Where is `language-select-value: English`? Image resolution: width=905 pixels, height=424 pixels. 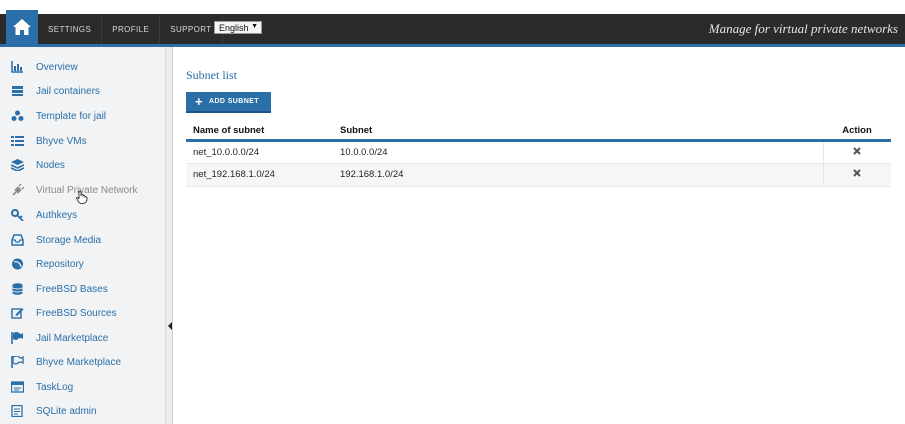 language-select-value: English is located at coordinates (234, 27).